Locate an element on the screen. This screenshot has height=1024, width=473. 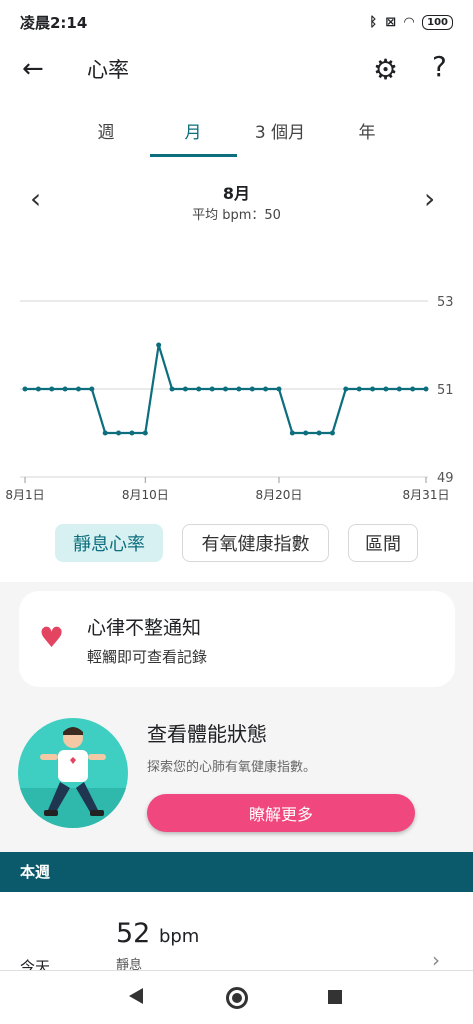
filter-resting-heart-rate: 靜息心率 is located at coordinates (109, 543).